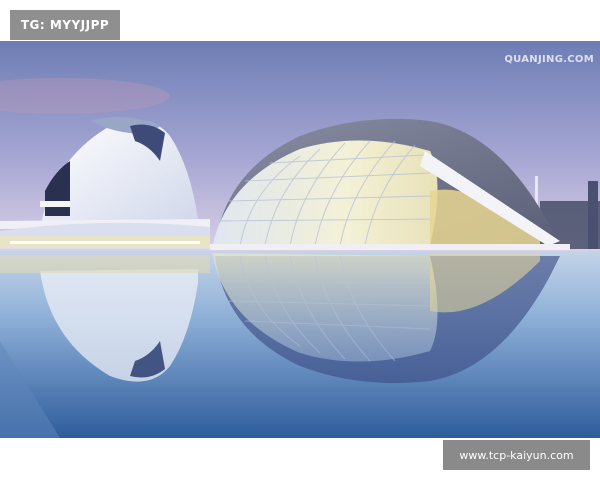 The width and height of the screenshot is (600, 480). Describe the element at coordinates (549, 59) in the screenshot. I see `photo-watermark: QUANJING.COM` at that location.